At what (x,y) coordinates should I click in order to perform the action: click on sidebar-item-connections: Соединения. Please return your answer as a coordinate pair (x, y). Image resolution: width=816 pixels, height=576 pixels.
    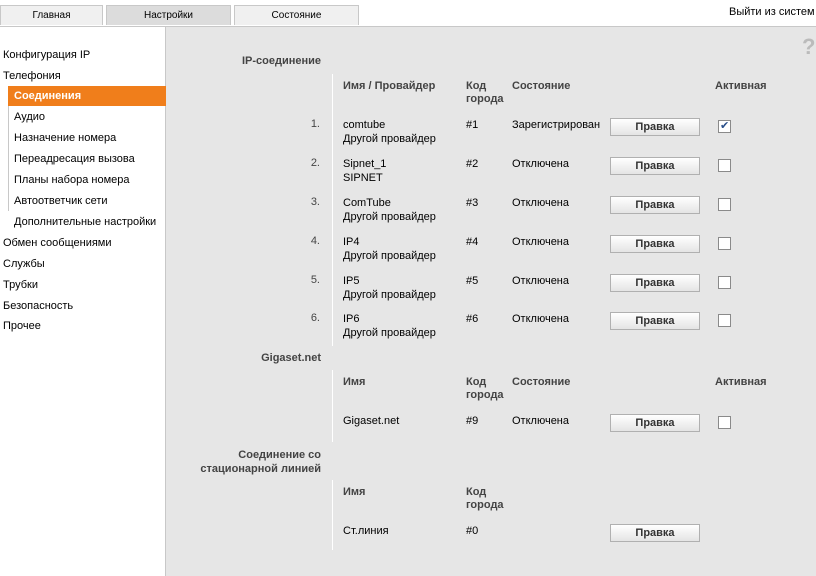
    Looking at the image, I should click on (90, 96).